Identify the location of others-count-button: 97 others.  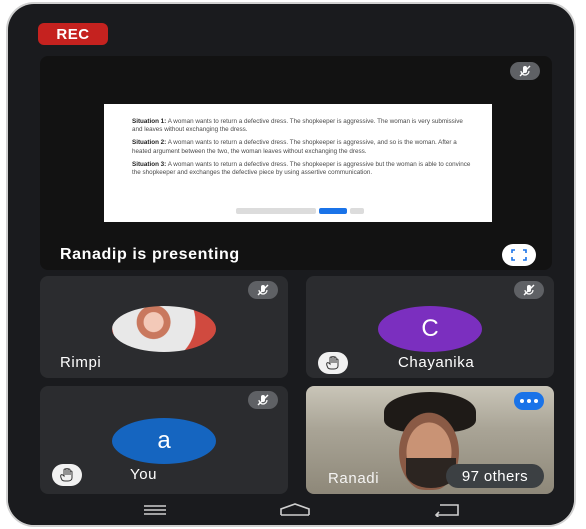
(494, 476).